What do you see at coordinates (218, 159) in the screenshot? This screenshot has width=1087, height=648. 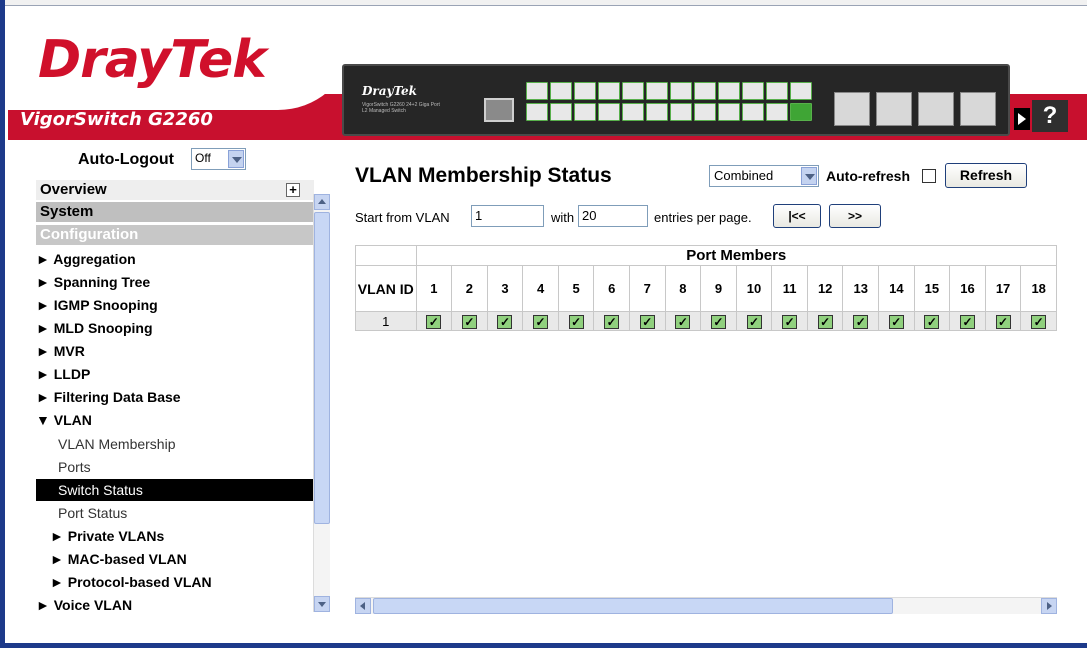 I see `autologout-select: Off` at bounding box center [218, 159].